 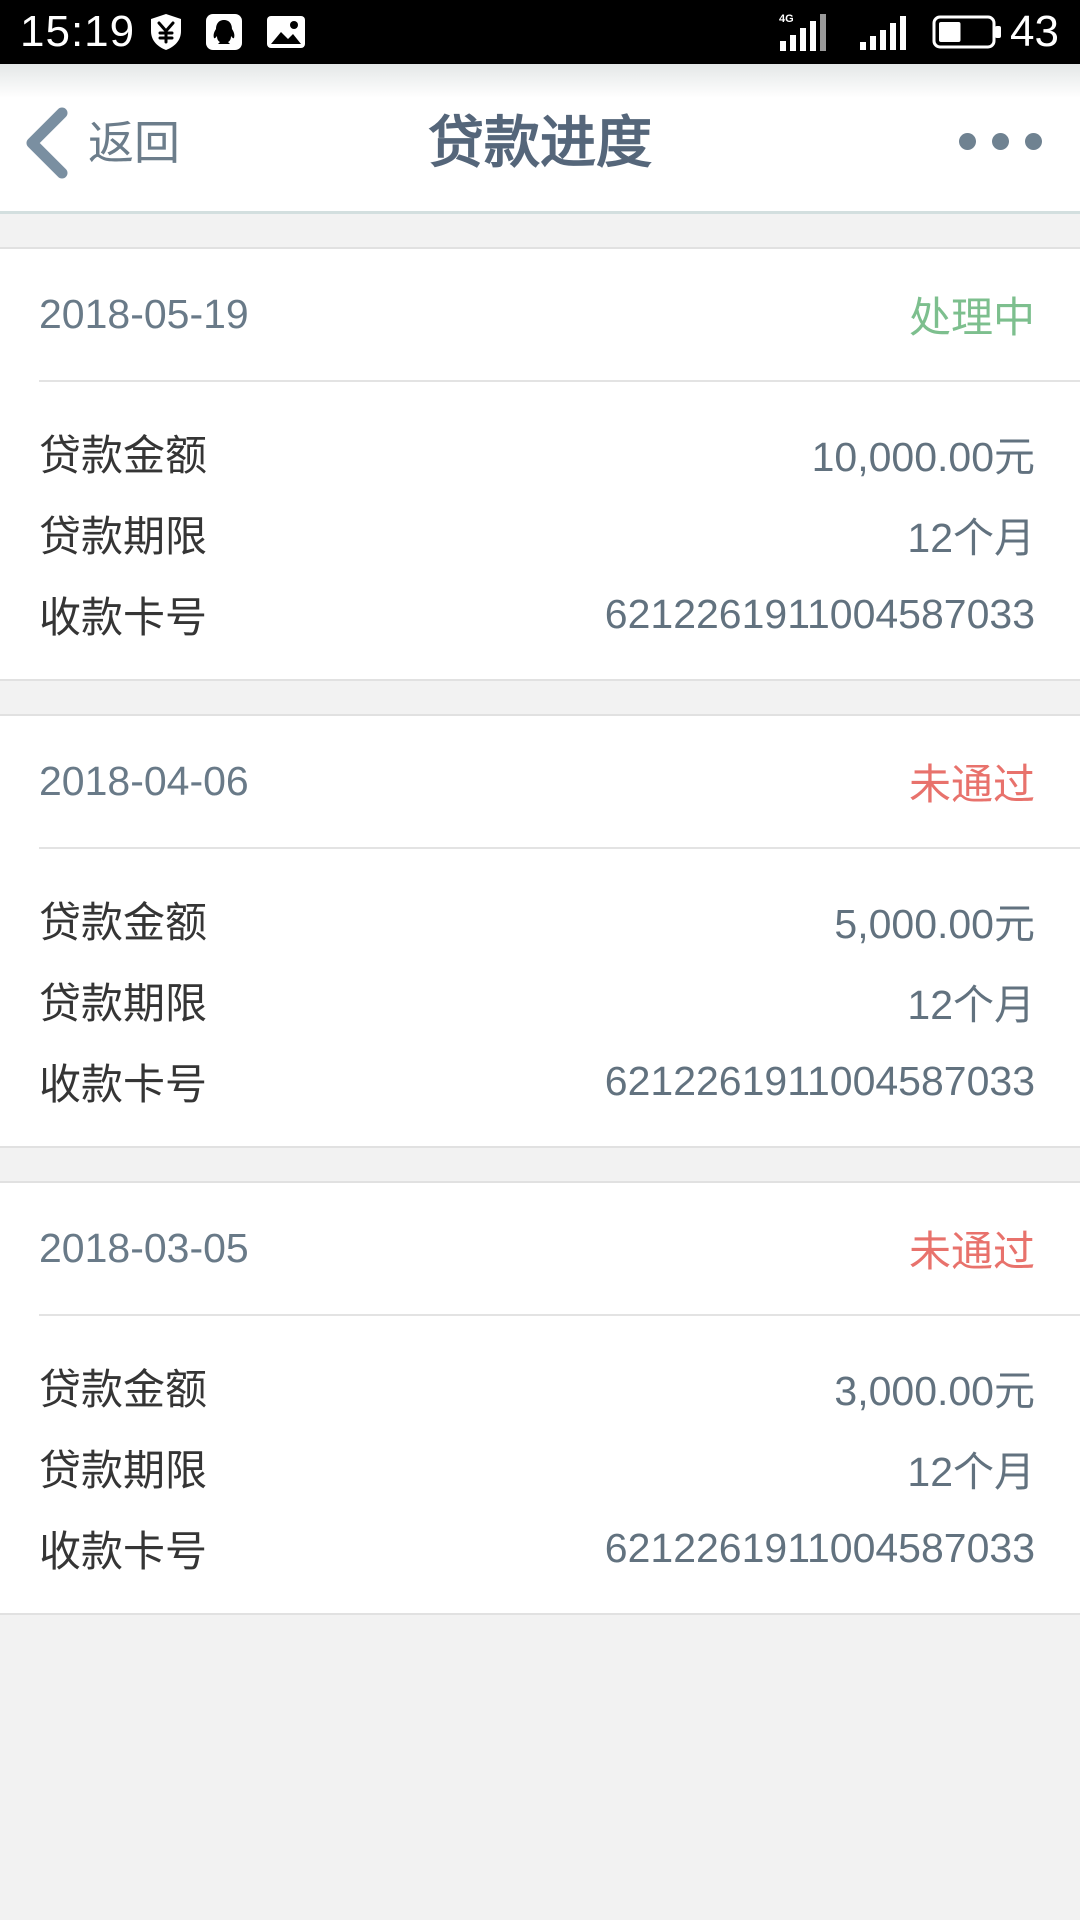 I want to click on battery-percent: 43, so click(x=1034, y=31).